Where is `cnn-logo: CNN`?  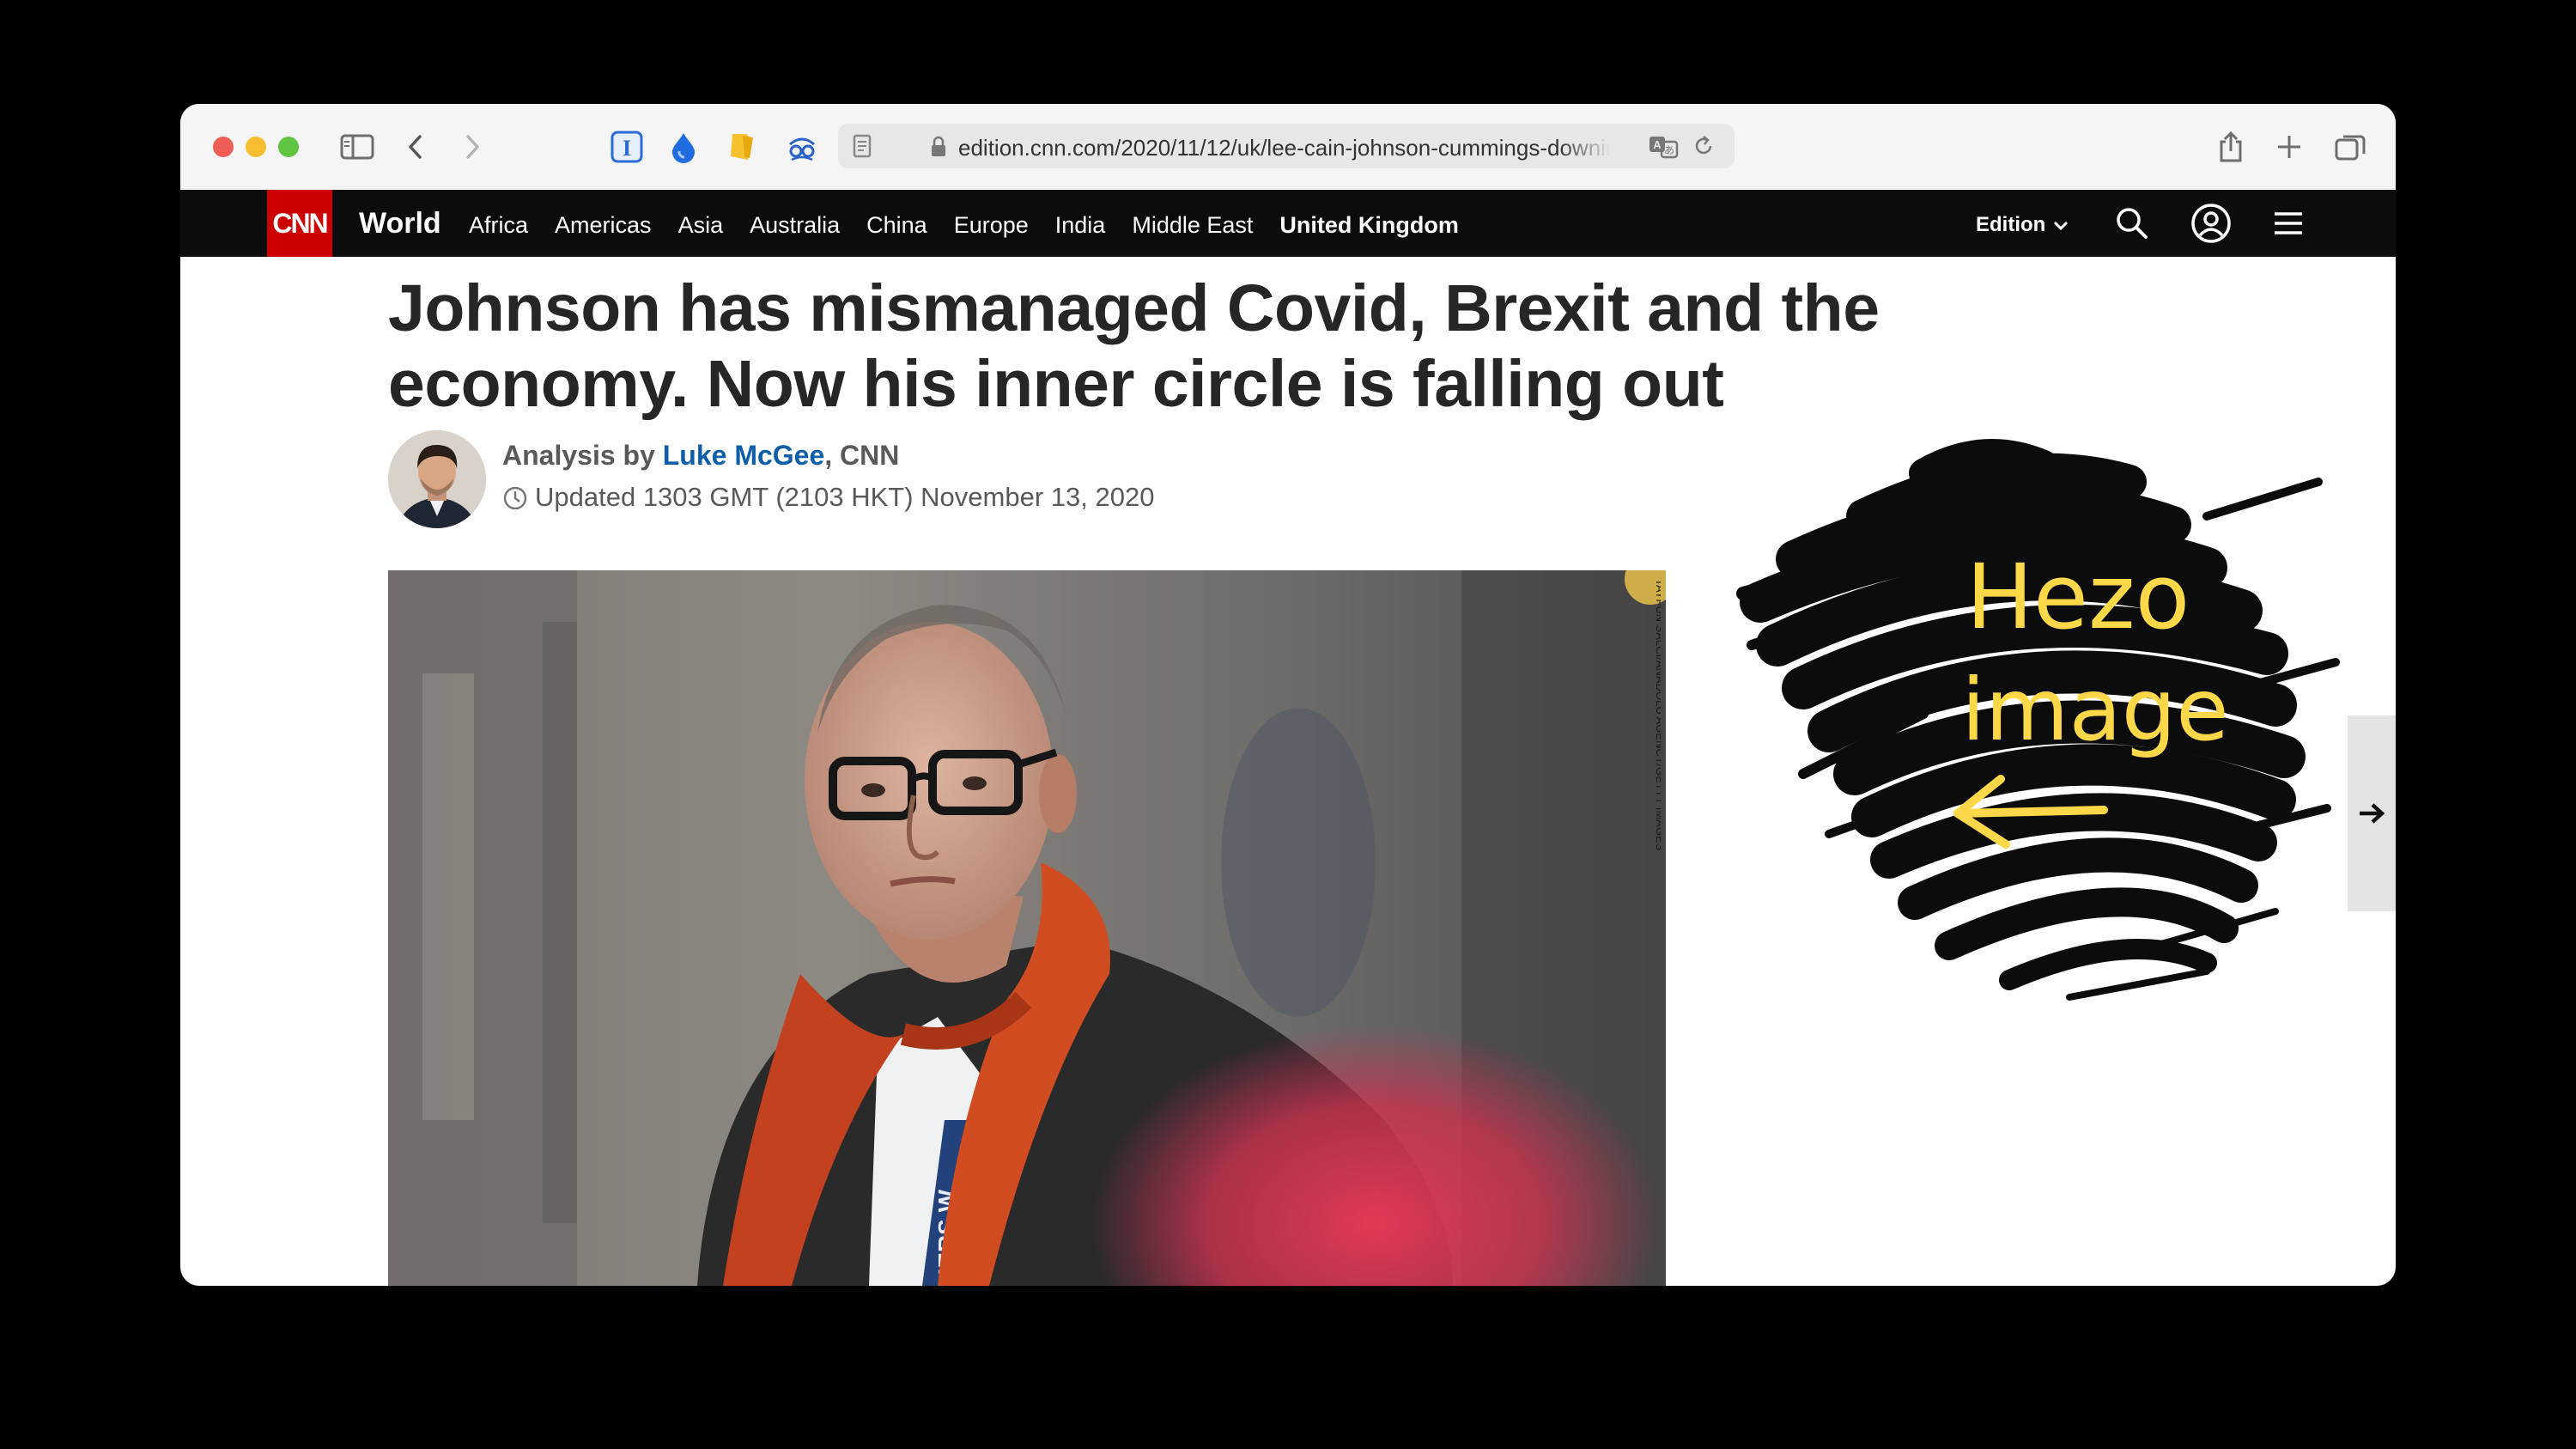 cnn-logo: CNN is located at coordinates (300, 223).